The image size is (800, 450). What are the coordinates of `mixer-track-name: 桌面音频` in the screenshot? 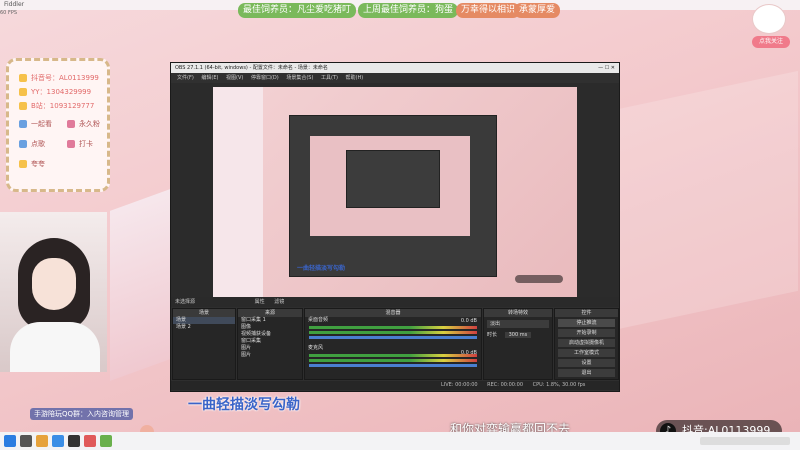 It's located at (318, 320).